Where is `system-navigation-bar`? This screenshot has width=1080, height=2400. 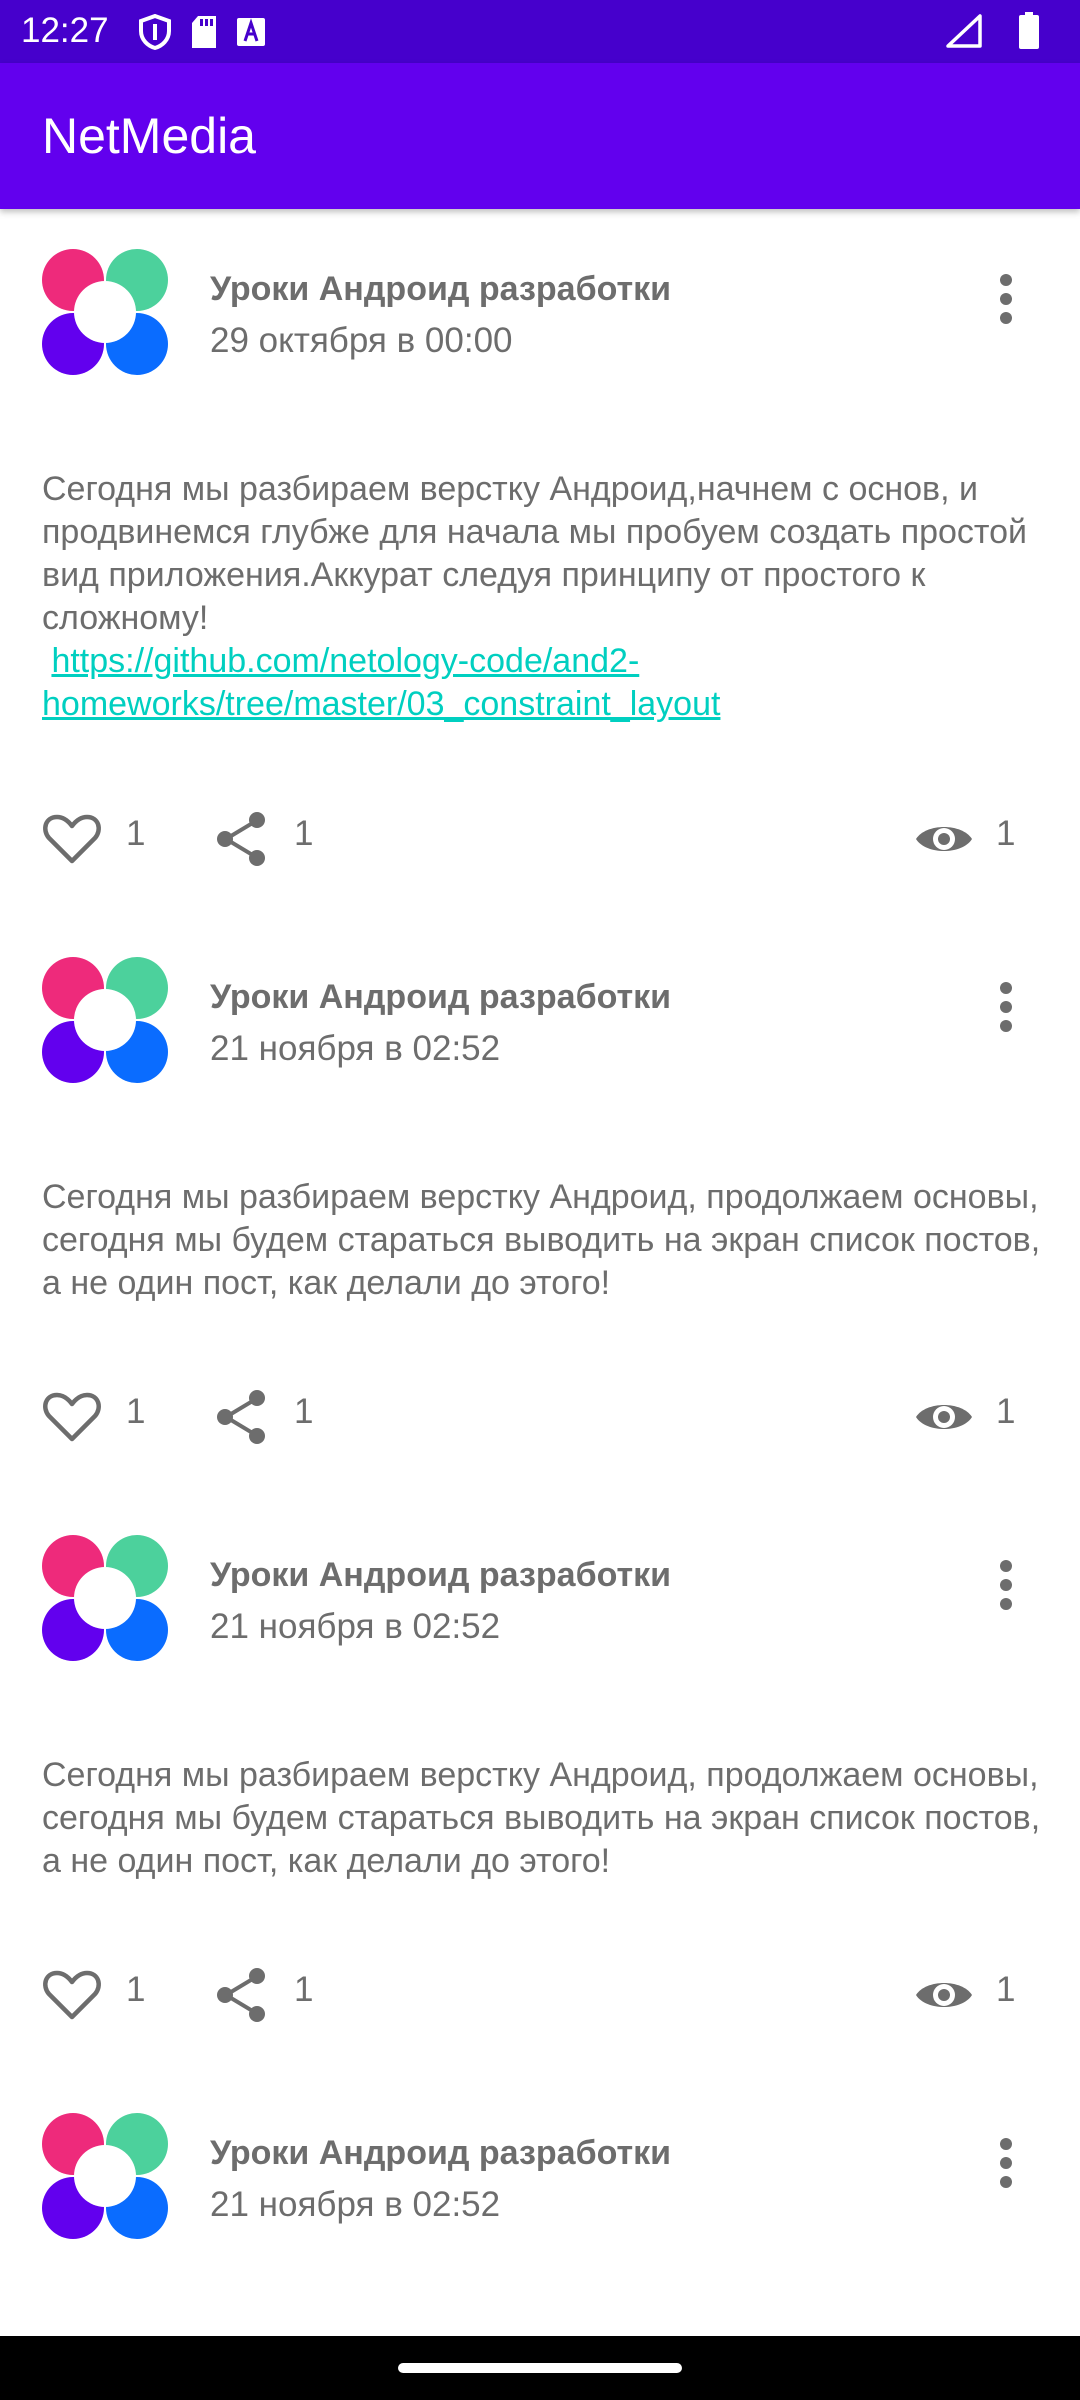
system-navigation-bar is located at coordinates (540, 2368).